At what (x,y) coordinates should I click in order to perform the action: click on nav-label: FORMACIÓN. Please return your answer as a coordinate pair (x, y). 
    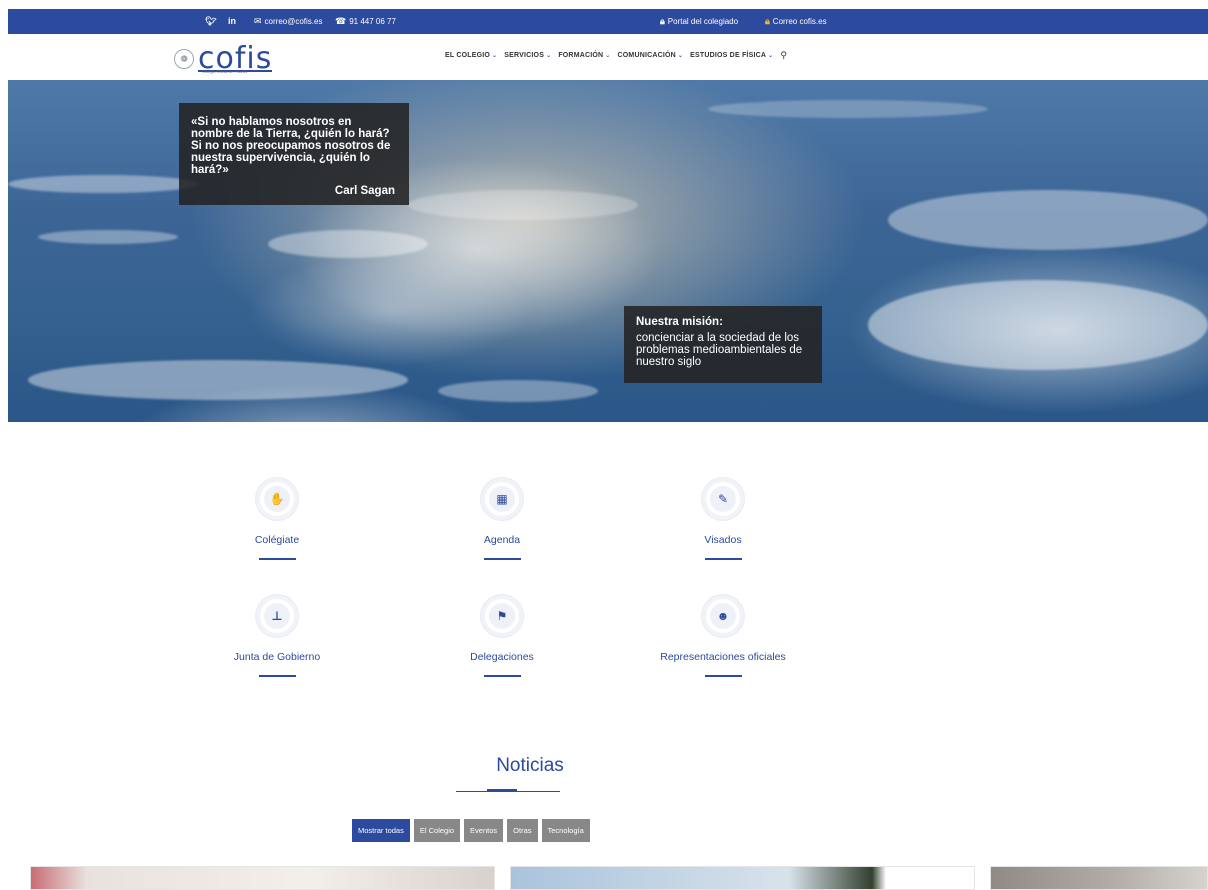
    Looking at the image, I should click on (581, 55).